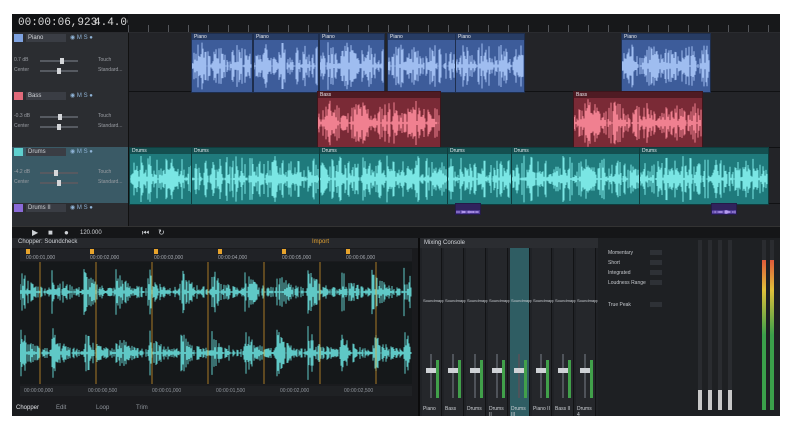 The height and width of the screenshot is (432, 794). What do you see at coordinates (479, 332) in the screenshot?
I see `mixer-strip: Soundmapper Drums` at bounding box center [479, 332].